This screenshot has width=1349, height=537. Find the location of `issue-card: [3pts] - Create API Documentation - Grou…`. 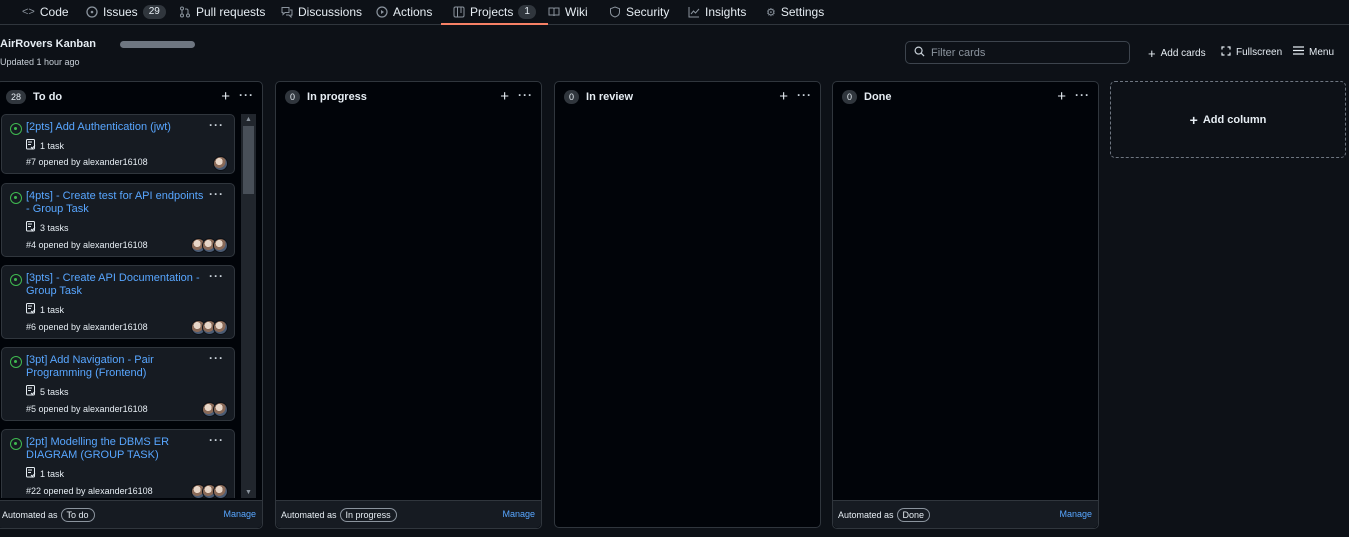

issue-card: [3pts] - Create API Documentation - Grou… is located at coordinates (118, 302).